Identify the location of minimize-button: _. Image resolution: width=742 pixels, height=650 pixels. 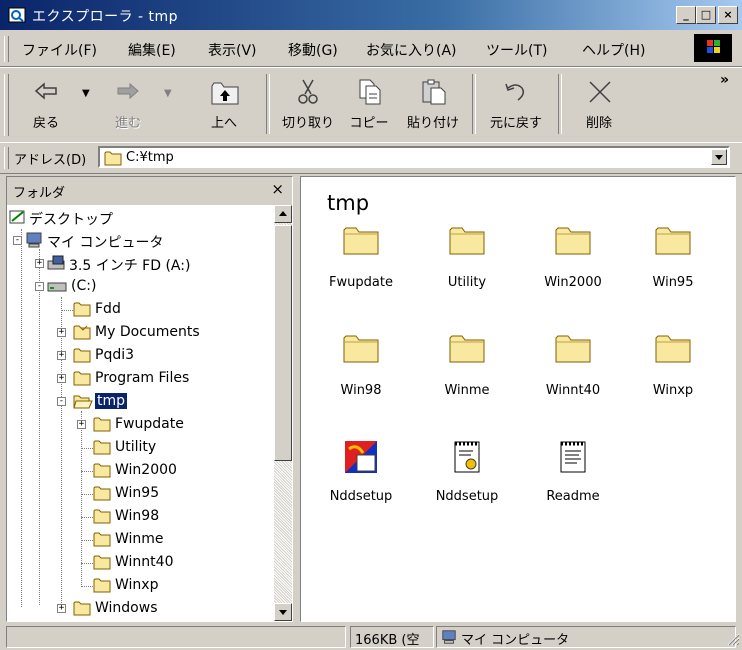
(686, 15).